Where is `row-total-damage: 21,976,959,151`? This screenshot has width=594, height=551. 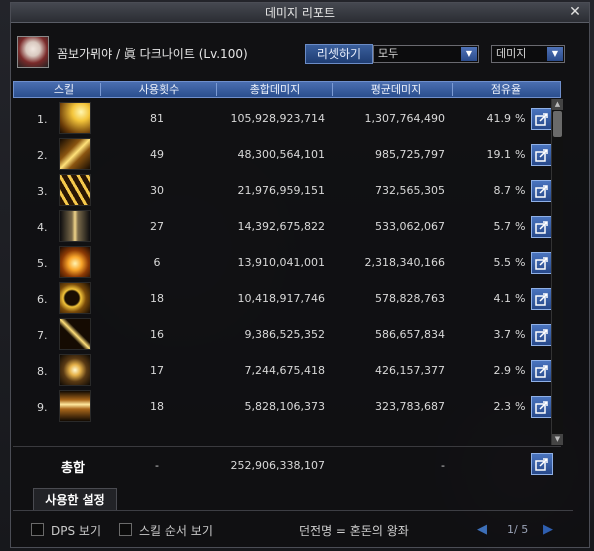 row-total-damage: 21,976,959,151 is located at coordinates (281, 190).